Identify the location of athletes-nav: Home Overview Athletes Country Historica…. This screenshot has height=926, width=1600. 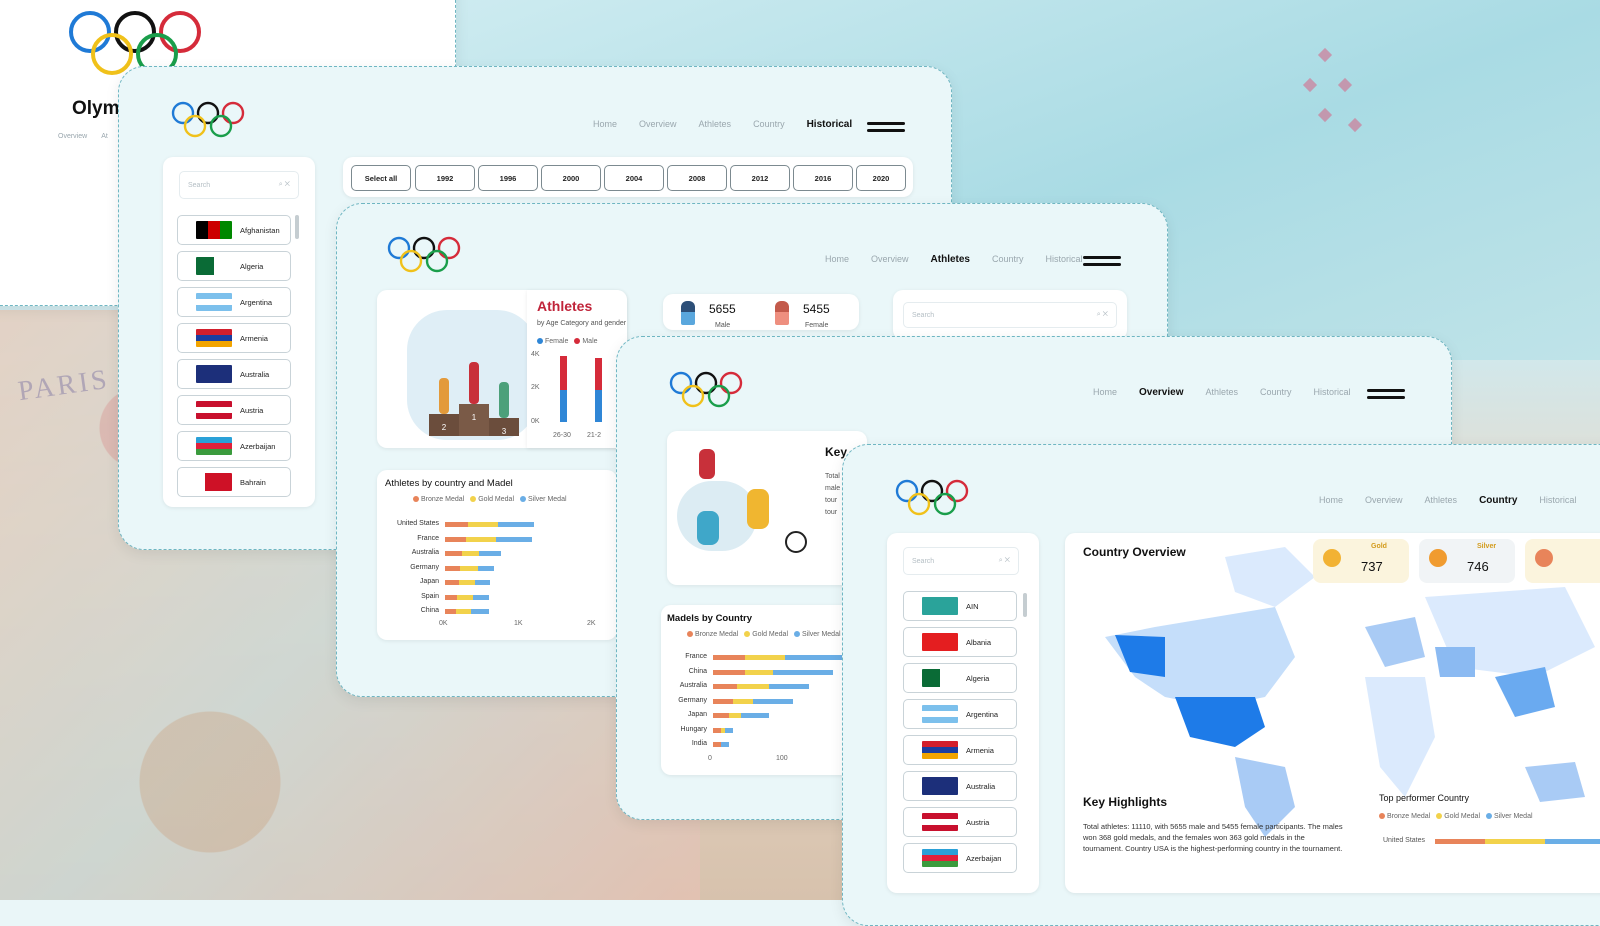
(954, 259).